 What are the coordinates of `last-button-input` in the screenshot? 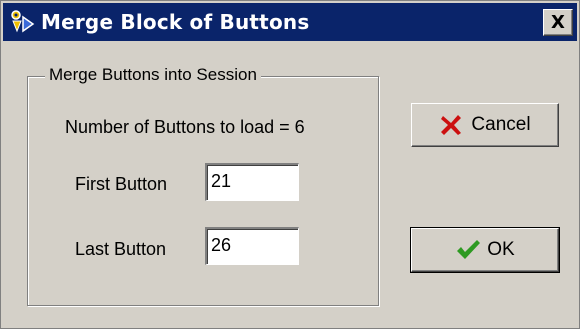 It's located at (253, 245).